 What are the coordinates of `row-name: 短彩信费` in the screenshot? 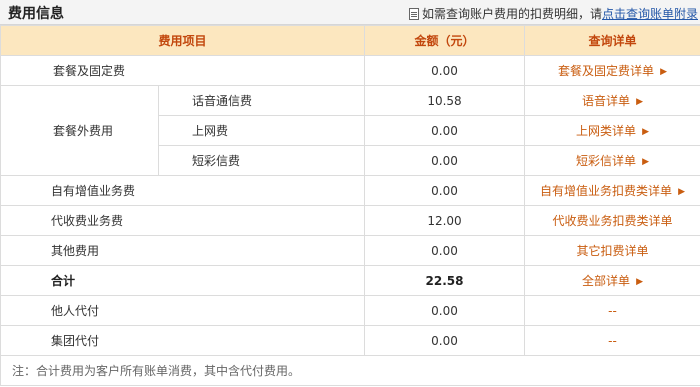 It's located at (261, 160).